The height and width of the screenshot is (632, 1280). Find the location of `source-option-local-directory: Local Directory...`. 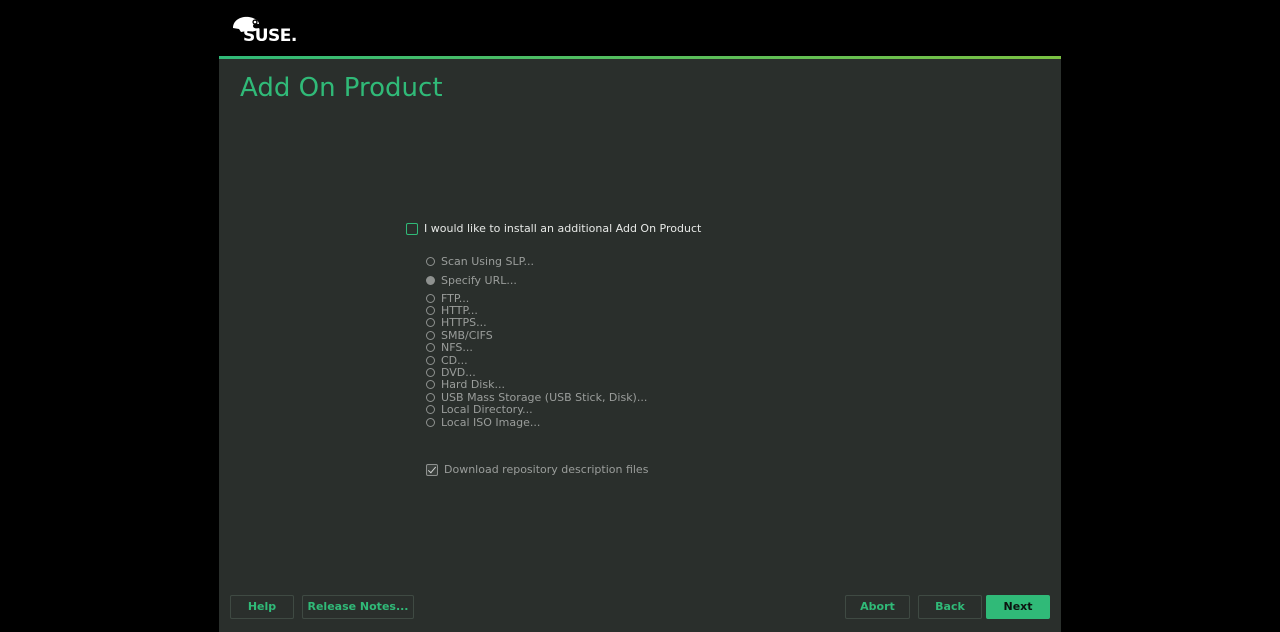

source-option-local-directory: Local Directory... is located at coordinates (536, 410).